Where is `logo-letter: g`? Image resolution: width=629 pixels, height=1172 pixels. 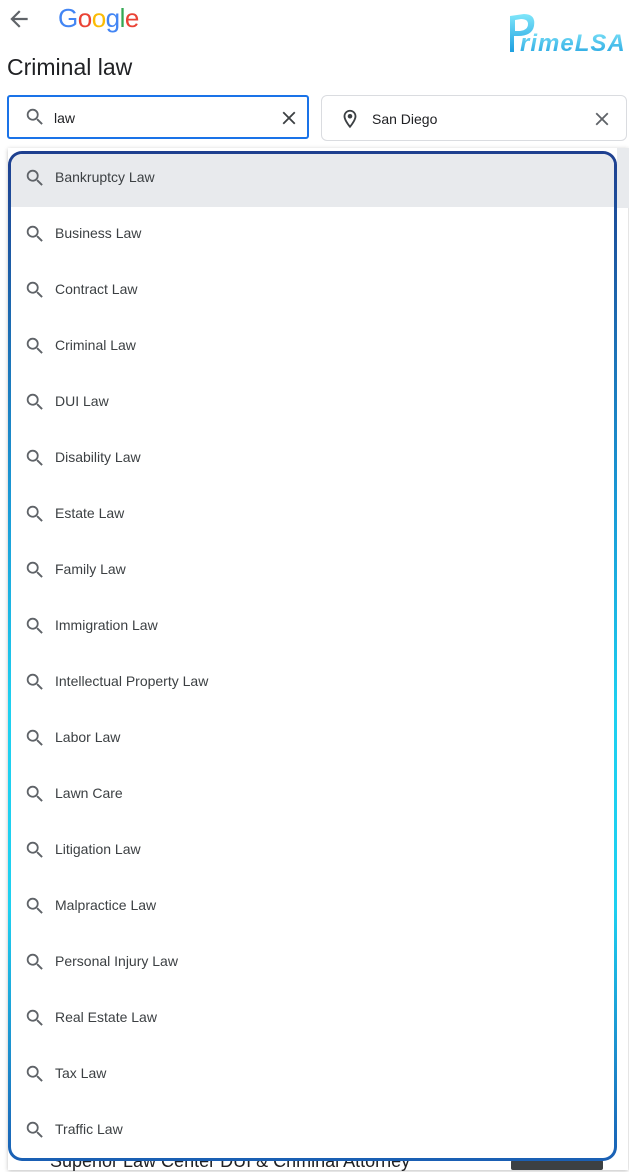 logo-letter: g is located at coordinates (112, 18).